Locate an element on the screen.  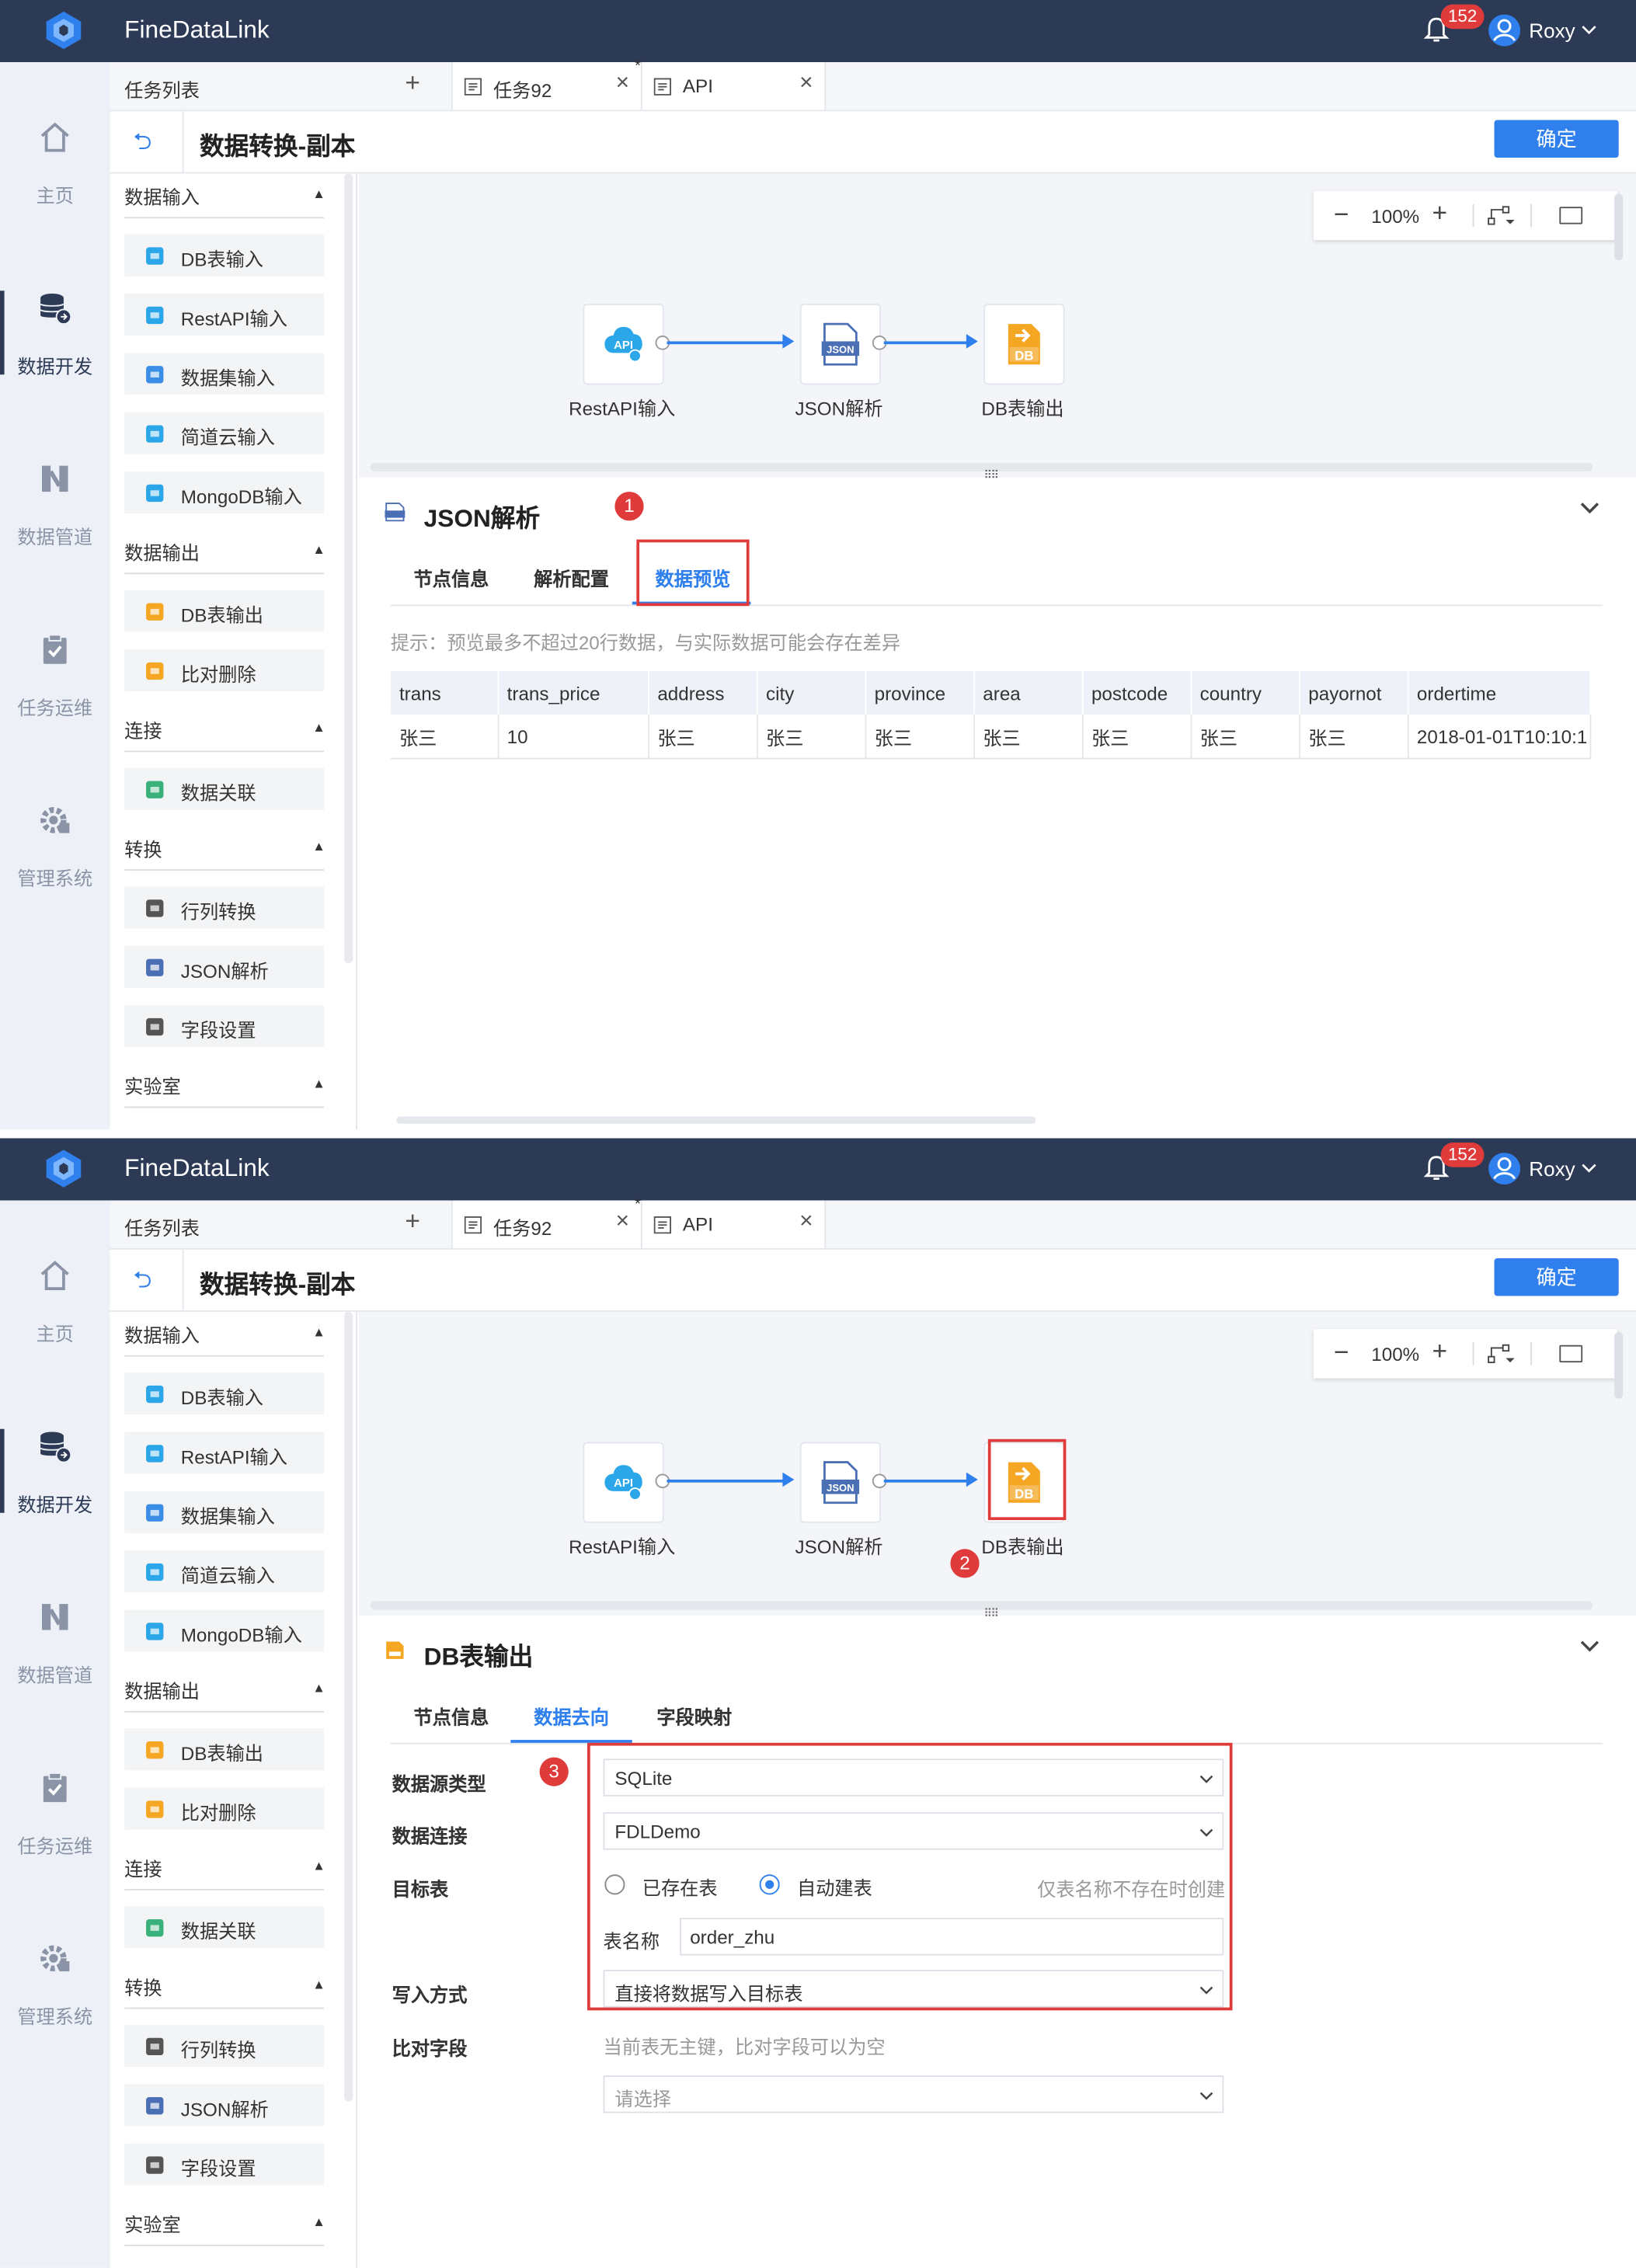
panel-tab: 解析配置 is located at coordinates (571, 577).